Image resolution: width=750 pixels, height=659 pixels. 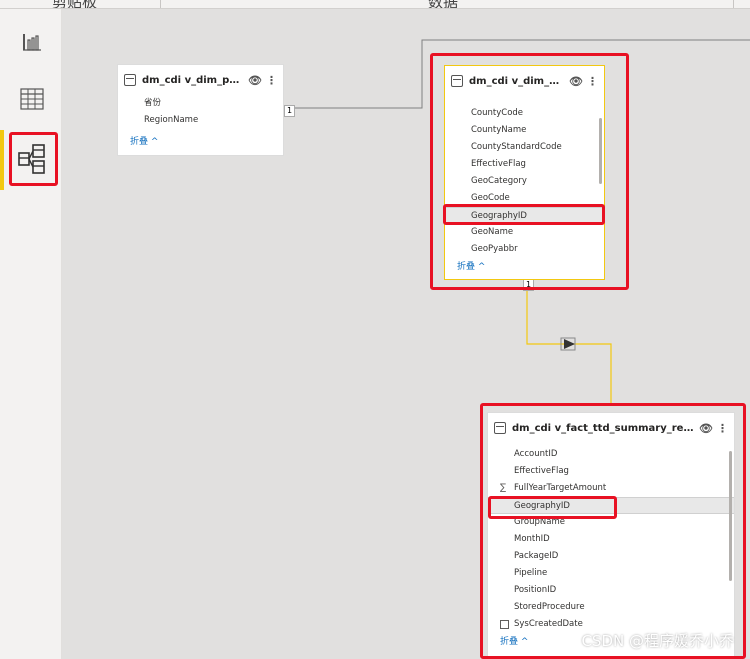 I want to click on bar-chart-icon, so click(x=32, y=42).